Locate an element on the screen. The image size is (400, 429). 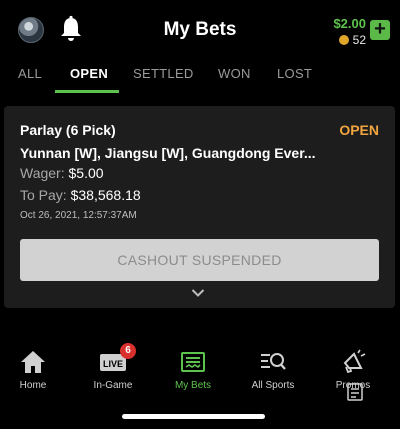
bonus-row: 52 is located at coordinates (349, 40).